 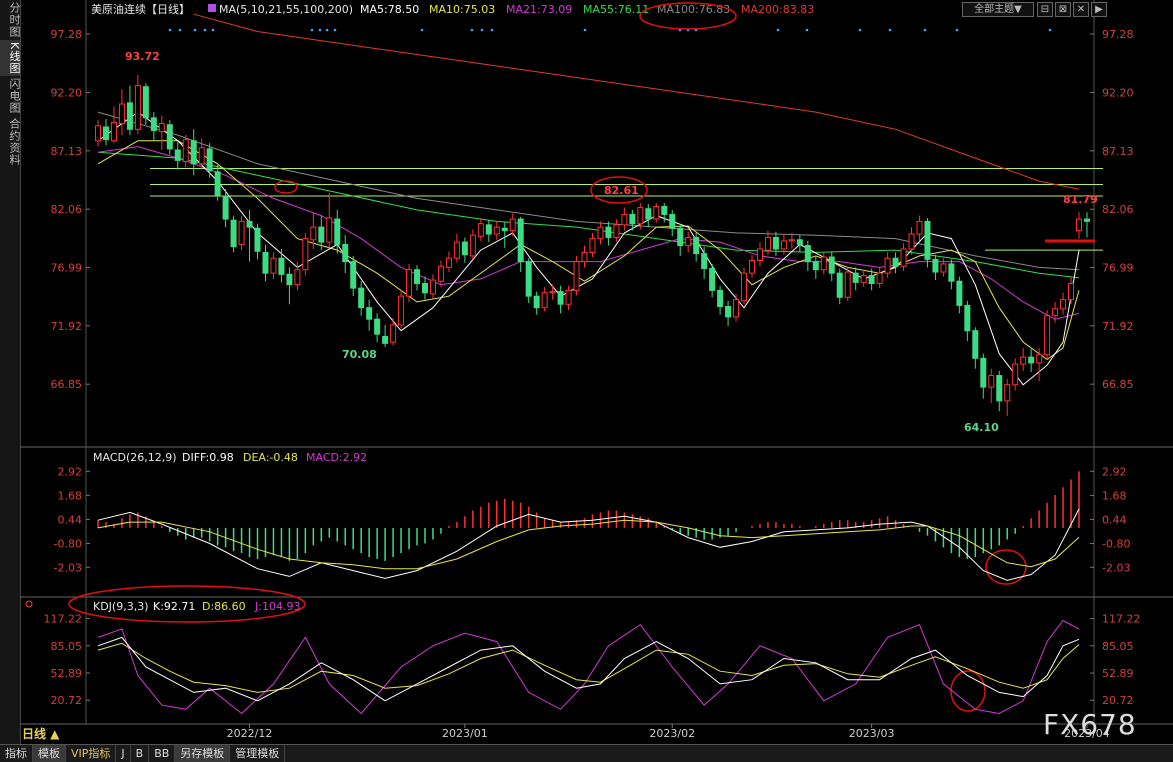 I want to click on y-tick-label-right: 71.92, so click(x=1118, y=326).